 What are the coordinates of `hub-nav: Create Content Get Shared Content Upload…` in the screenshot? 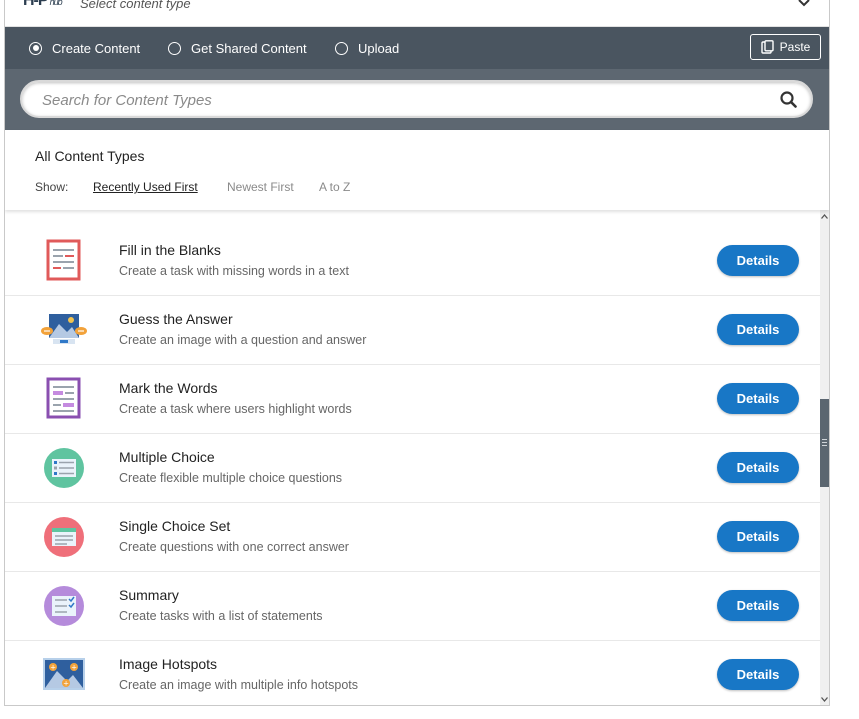 It's located at (417, 48).